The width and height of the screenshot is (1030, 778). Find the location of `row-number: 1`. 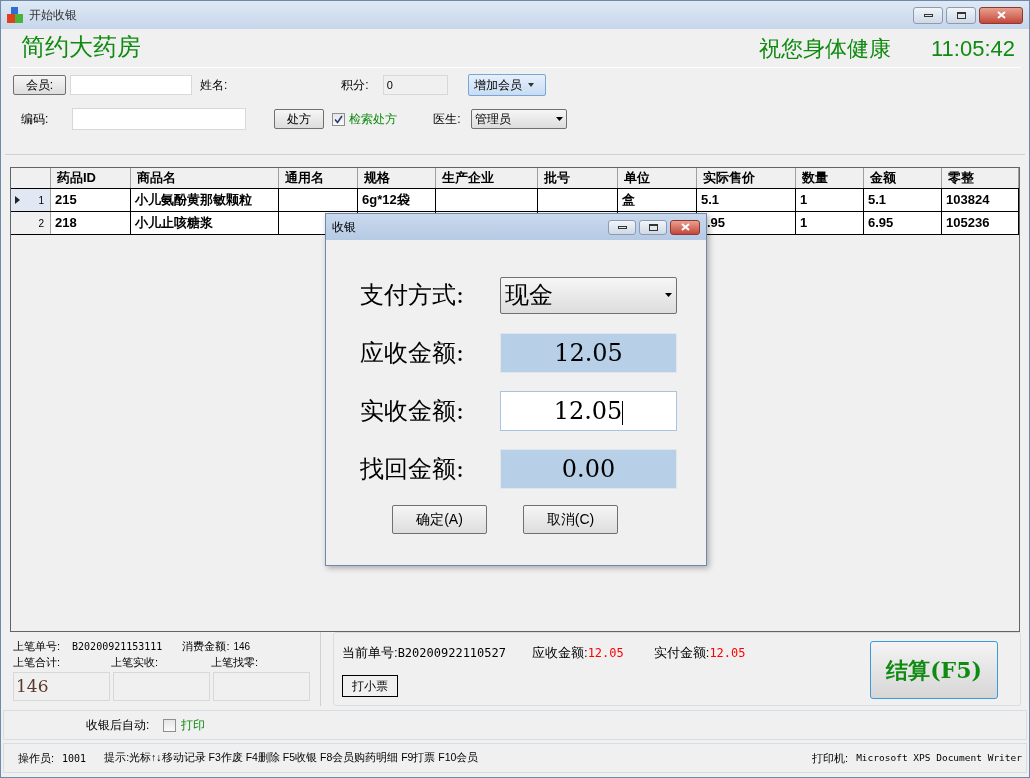

row-number: 1 is located at coordinates (41, 200).